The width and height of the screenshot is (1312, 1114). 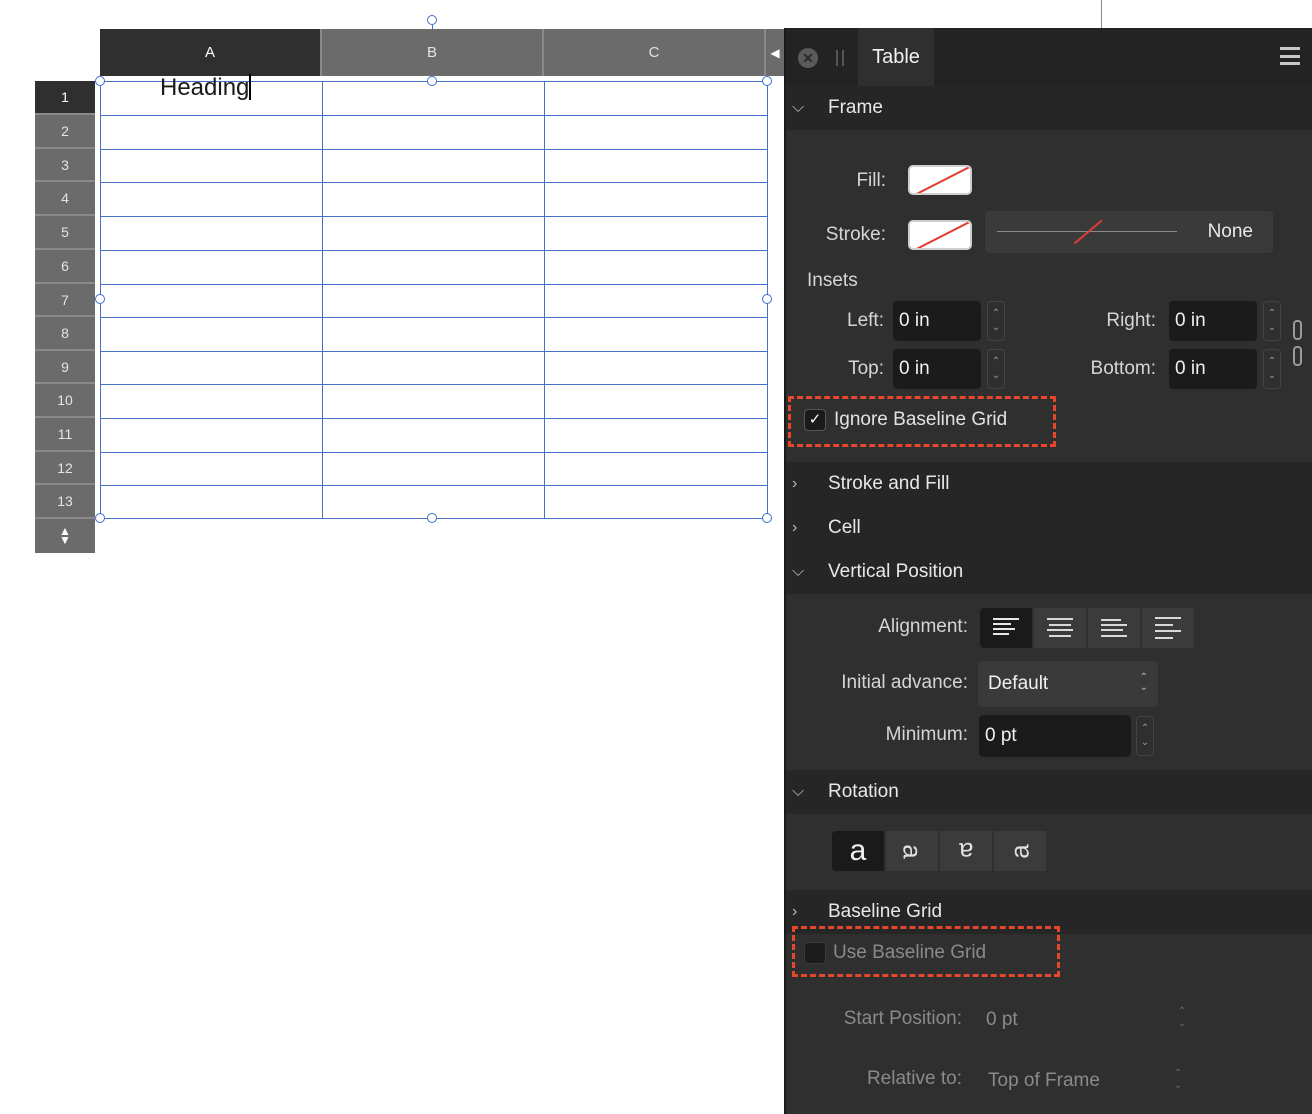 I want to click on row-header-10: 10, so click(x=65, y=401).